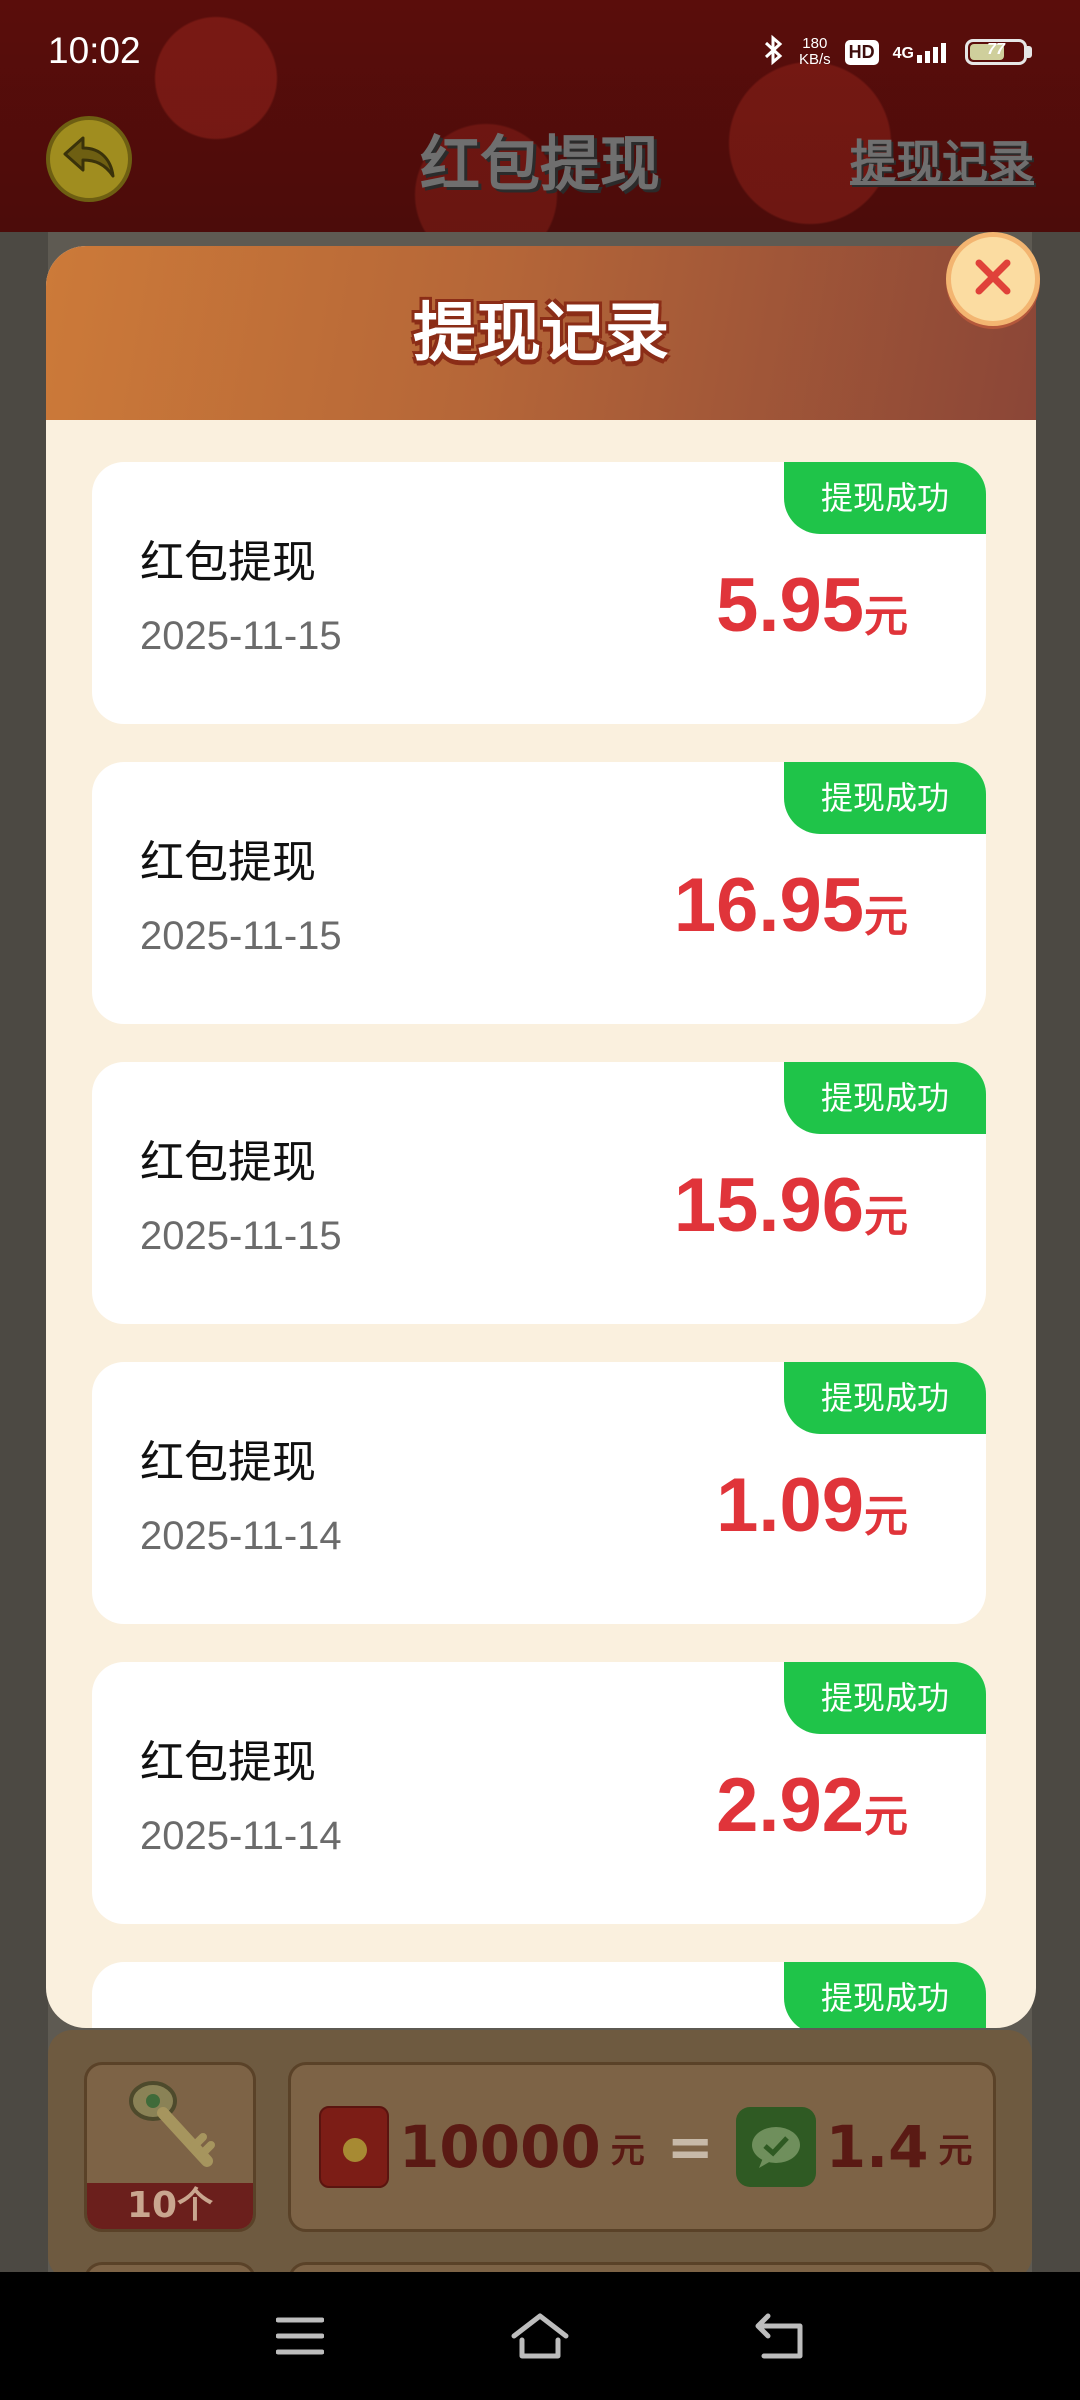 This screenshot has width=1080, height=2400. I want to click on record-amount-value: 2.92, so click(790, 1805).